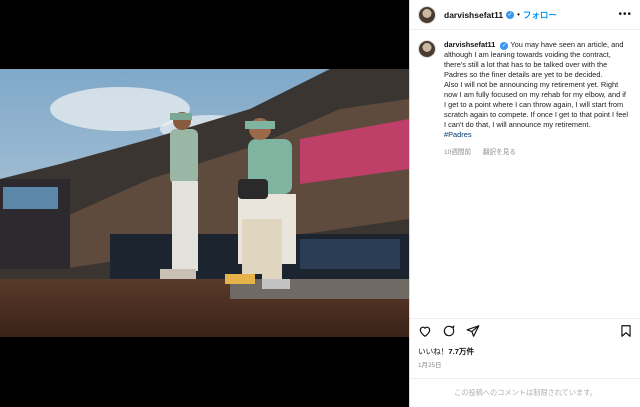 This screenshot has height=407, width=640. Describe the element at coordinates (540, 15) in the screenshot. I see `follow-button: フォロー` at that location.